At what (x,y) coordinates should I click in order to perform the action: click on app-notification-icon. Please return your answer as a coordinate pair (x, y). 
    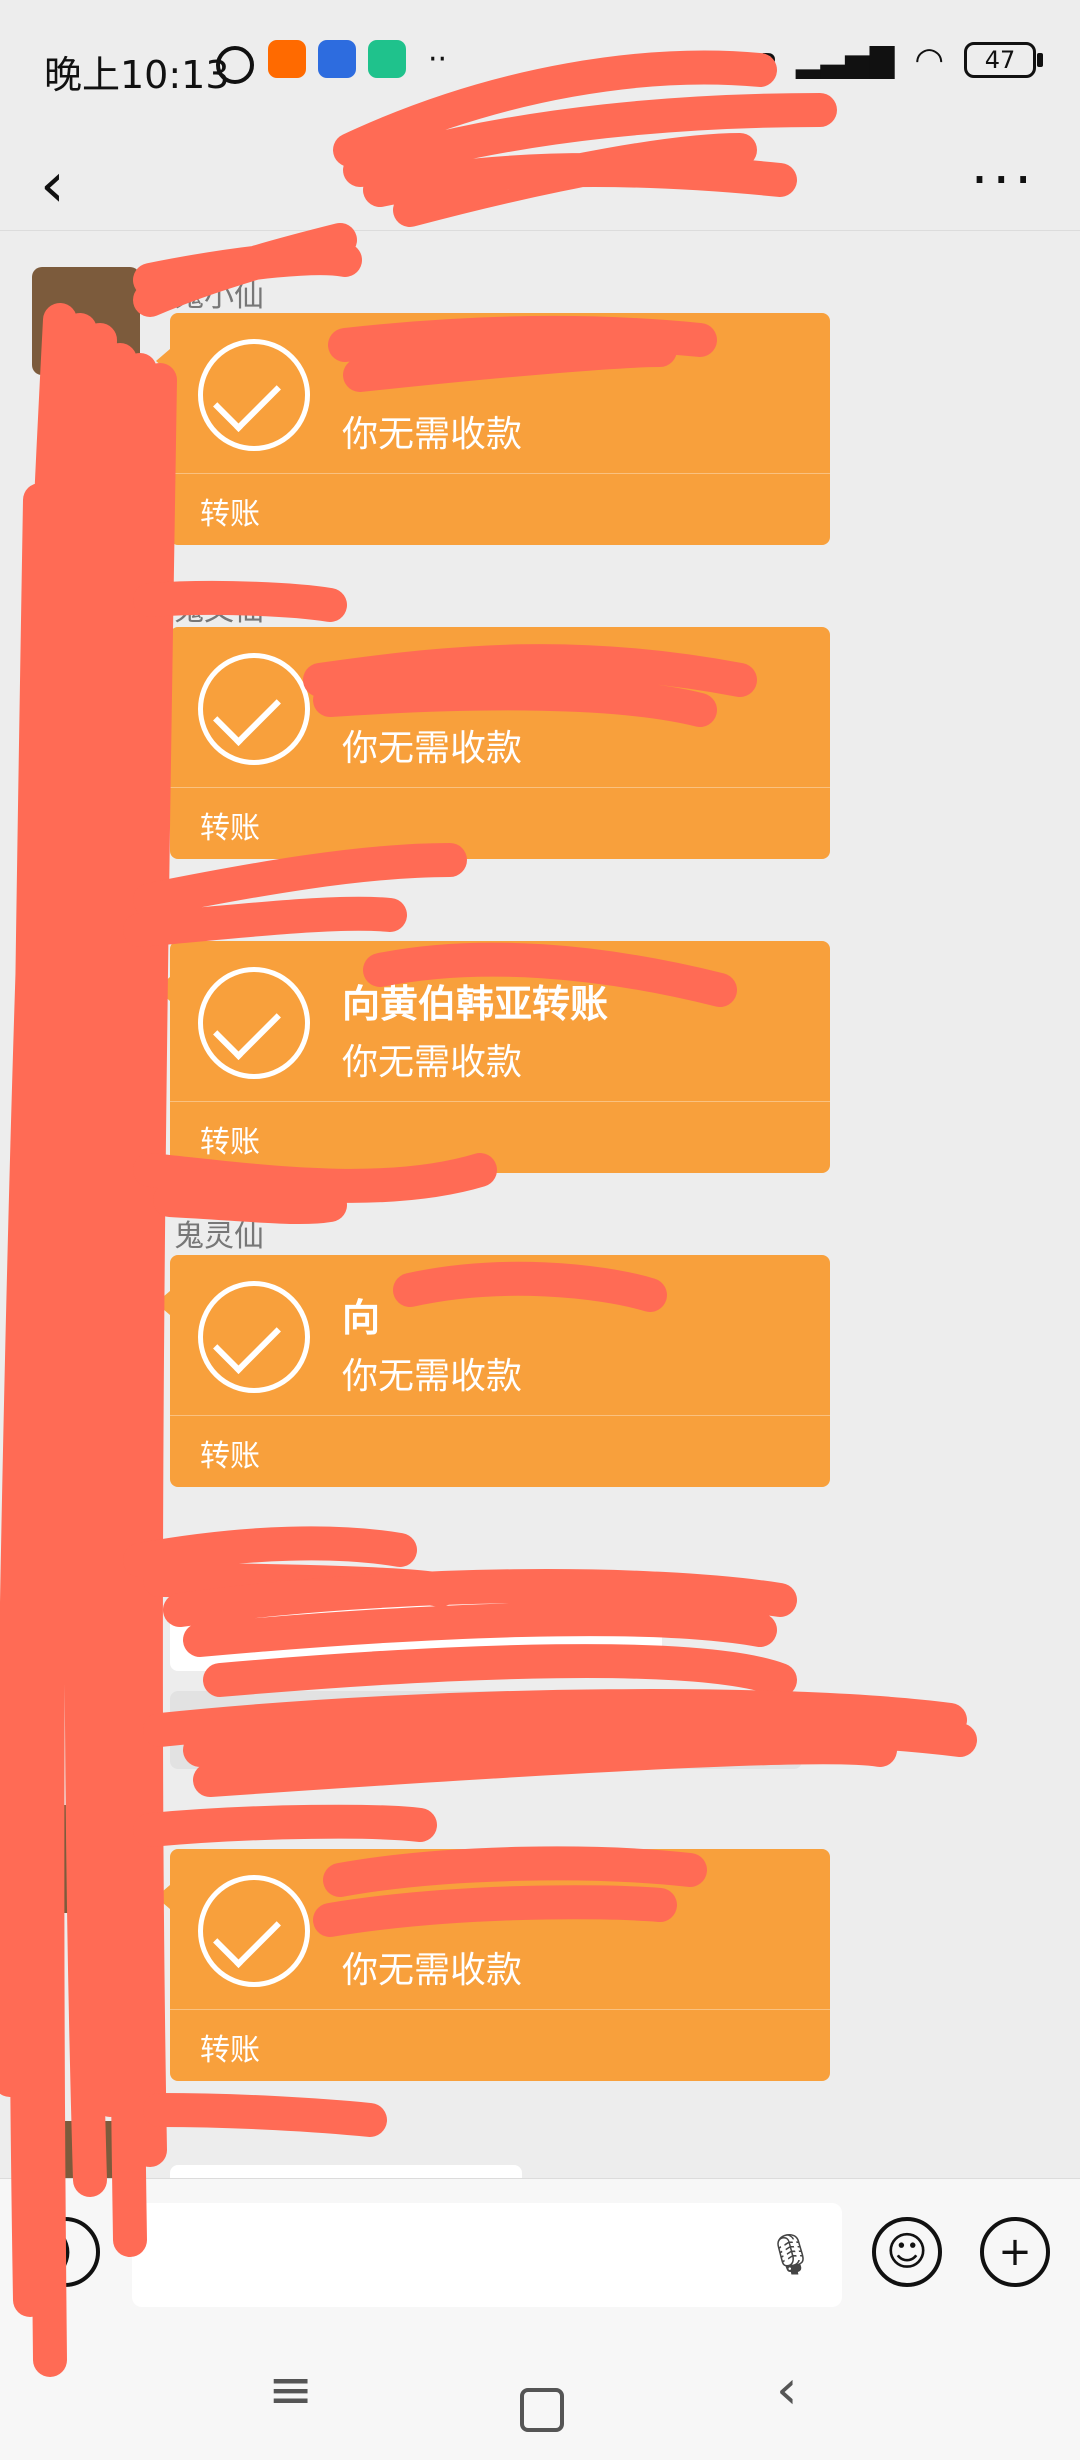
    Looking at the image, I should click on (337, 59).